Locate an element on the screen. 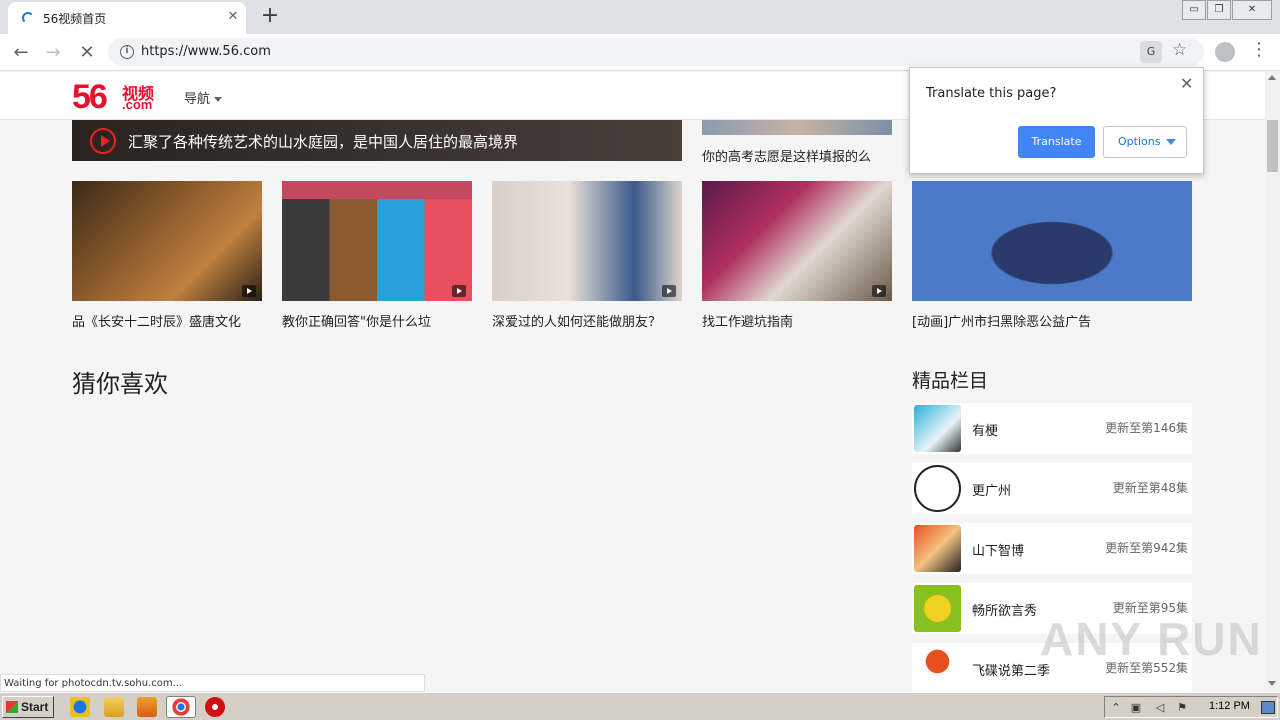 Image resolution: width=1280 pixels, height=720 pixels. opera-icon is located at coordinates (215, 707).